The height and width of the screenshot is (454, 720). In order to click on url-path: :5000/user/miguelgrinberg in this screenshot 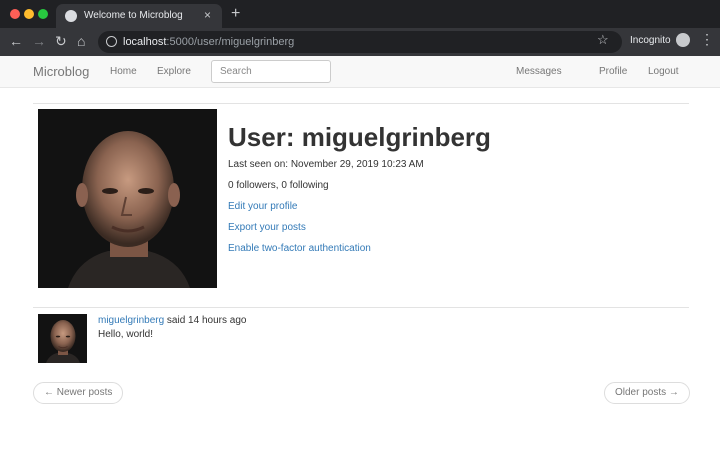, I will do `click(230, 42)`.